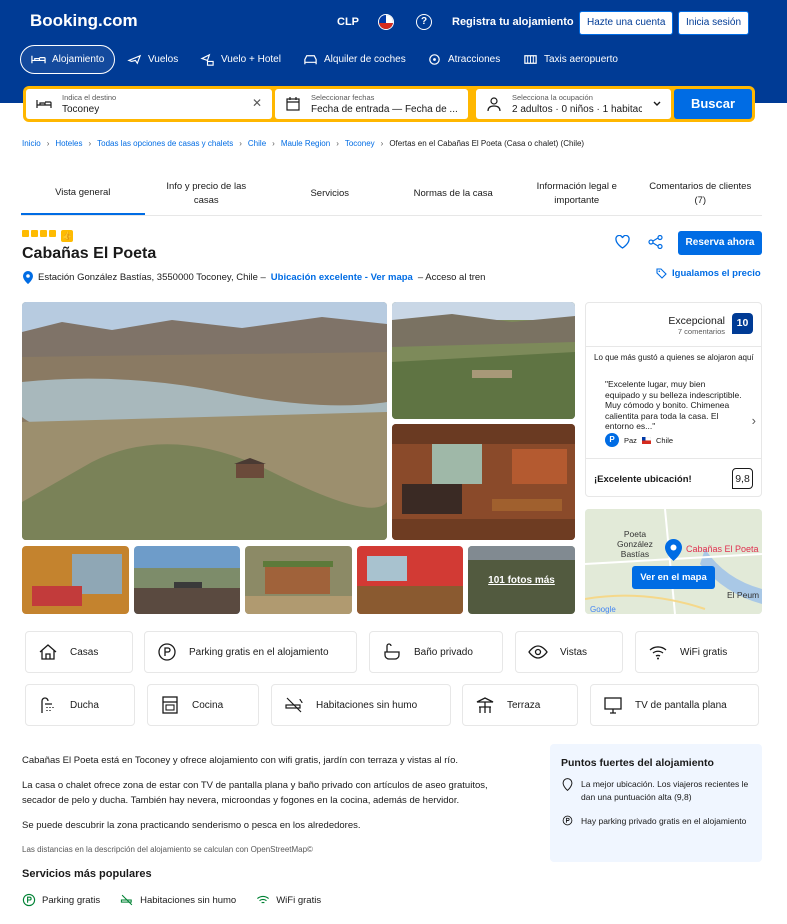 The image size is (787, 924). I want to click on no-smoking-icon, so click(294, 705).